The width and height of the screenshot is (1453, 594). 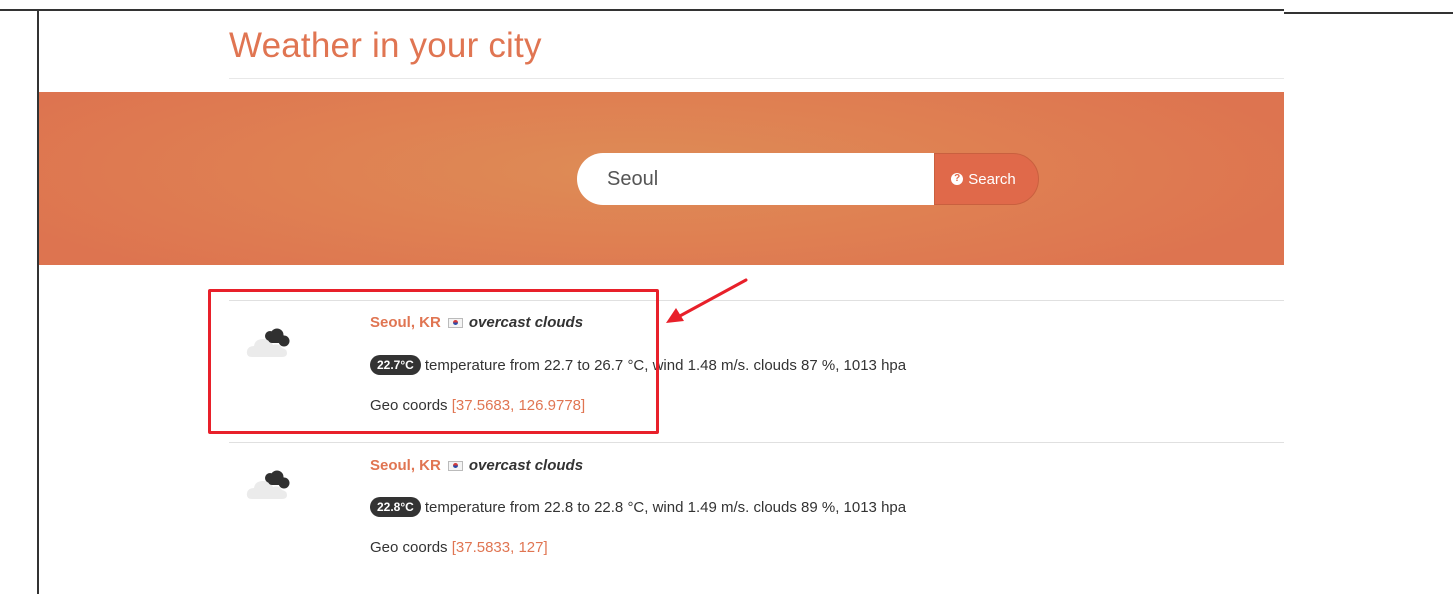 What do you see at coordinates (433, 361) in the screenshot?
I see `annotation-highlight-box` at bounding box center [433, 361].